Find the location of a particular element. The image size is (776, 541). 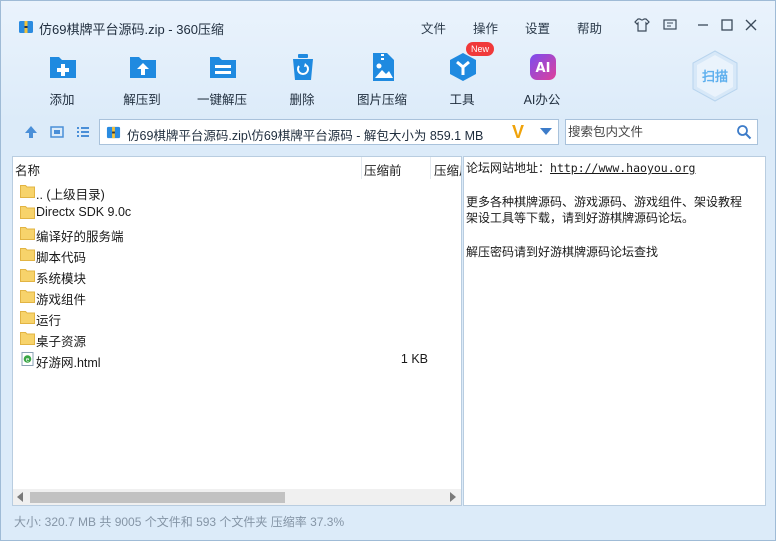

list-view-icon is located at coordinates (83, 132).